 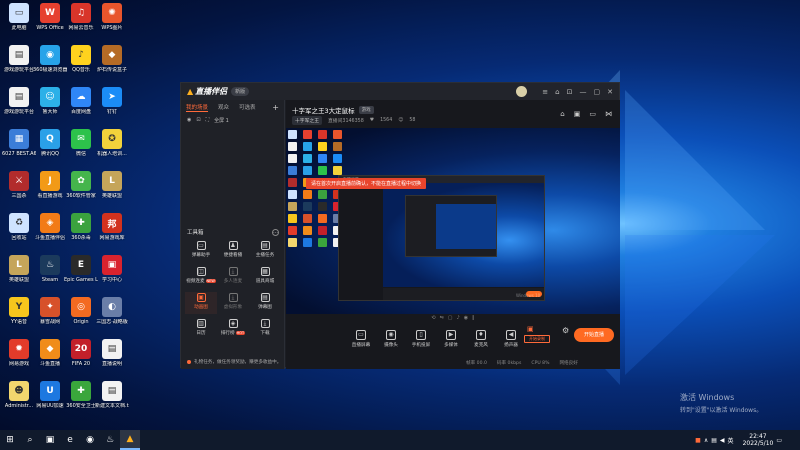 I want to click on desktop-icon: W WPS Office, so click(x=50, y=21).